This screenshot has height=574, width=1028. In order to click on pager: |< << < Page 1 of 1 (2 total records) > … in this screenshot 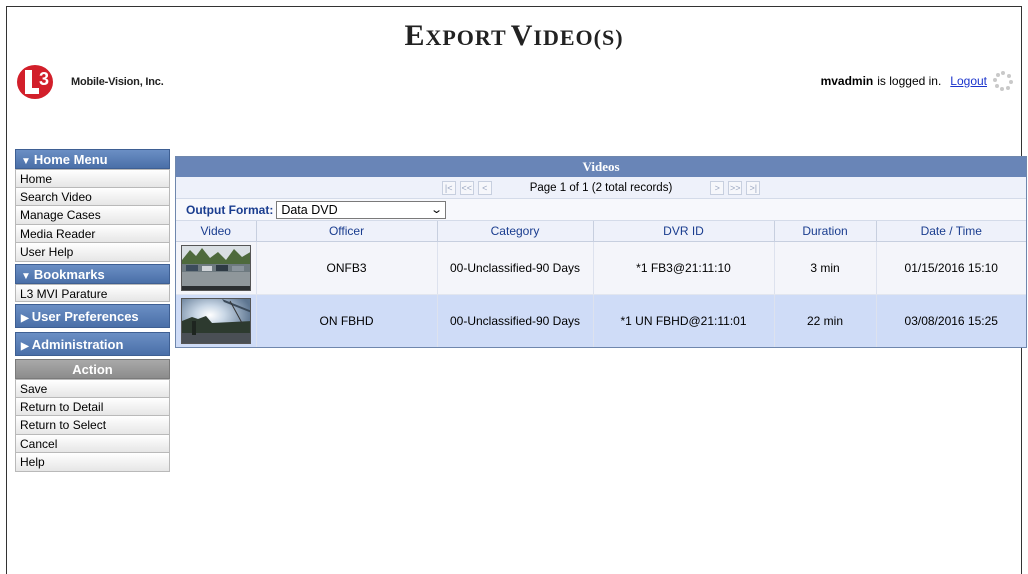, I will do `click(601, 188)`.